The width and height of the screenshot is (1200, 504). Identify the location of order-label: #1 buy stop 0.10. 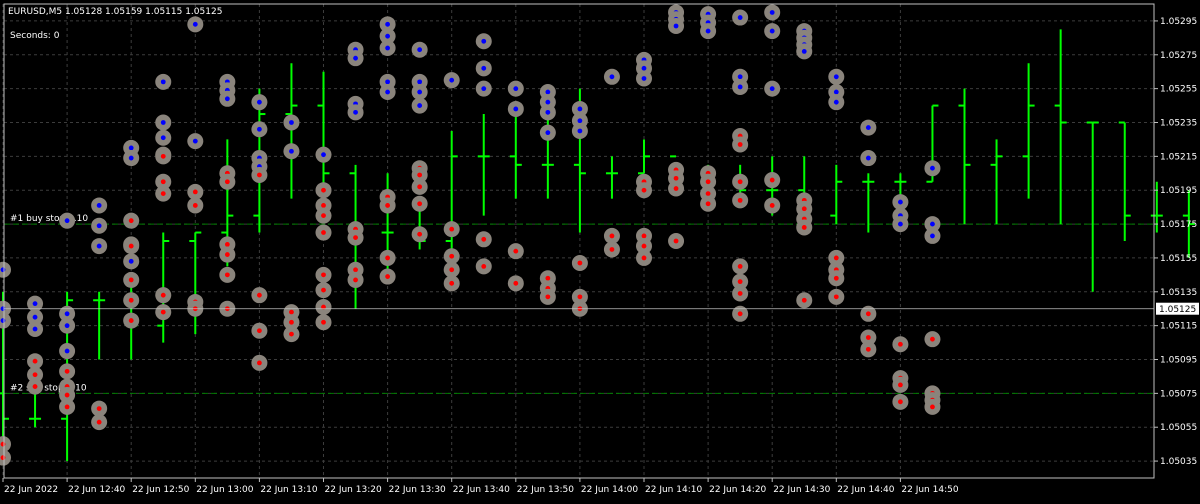
(49, 219).